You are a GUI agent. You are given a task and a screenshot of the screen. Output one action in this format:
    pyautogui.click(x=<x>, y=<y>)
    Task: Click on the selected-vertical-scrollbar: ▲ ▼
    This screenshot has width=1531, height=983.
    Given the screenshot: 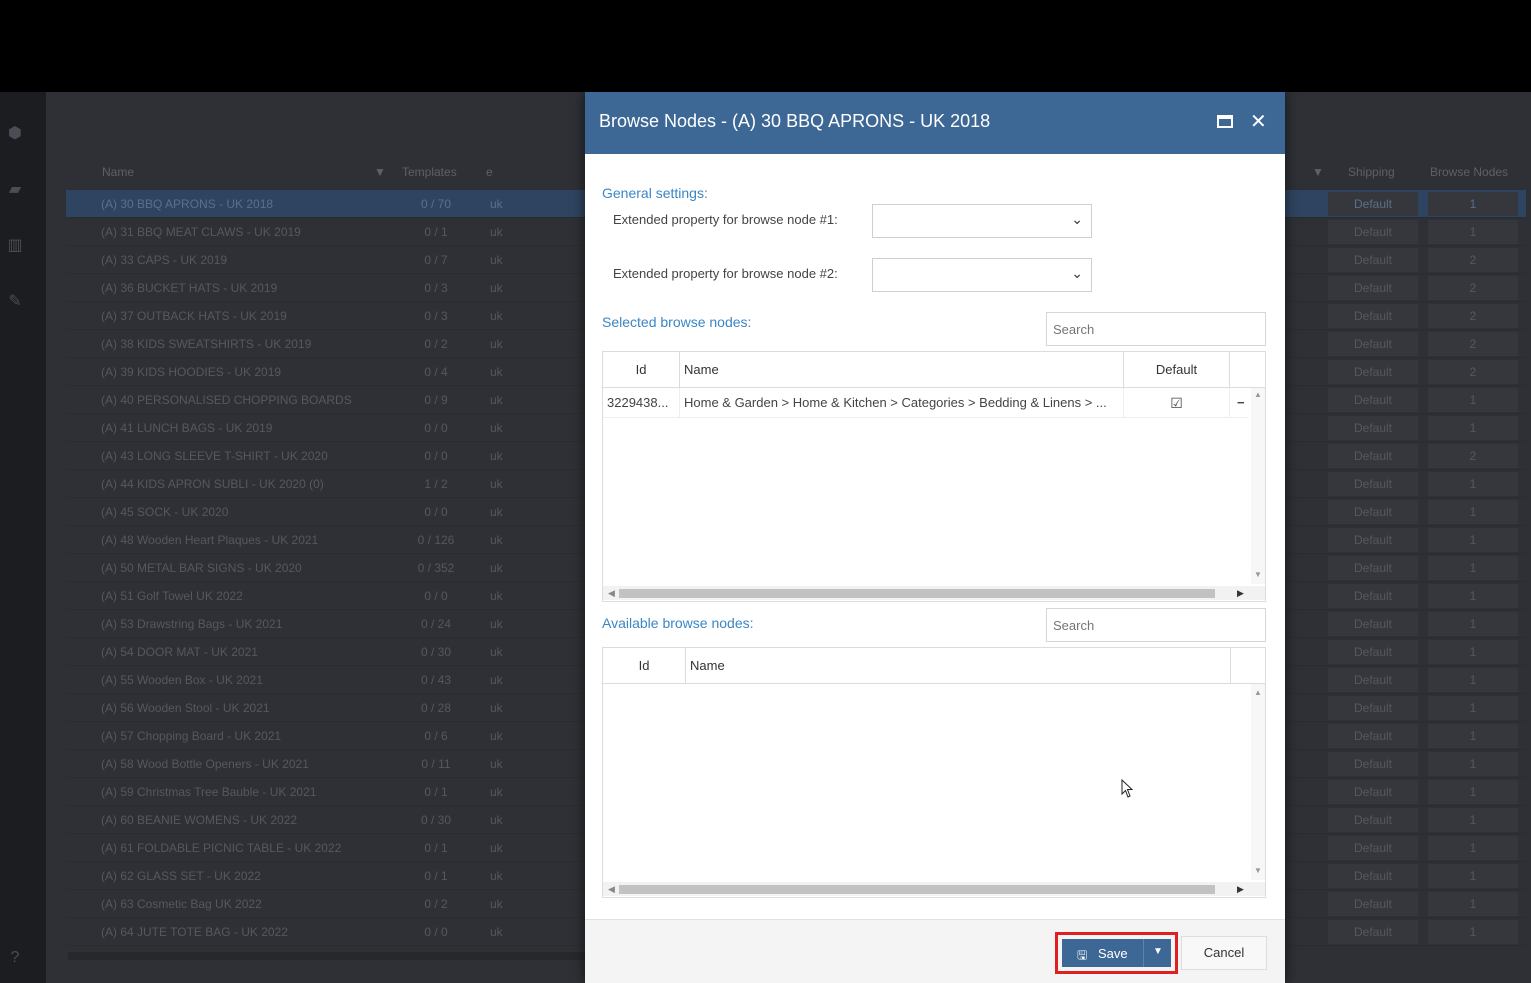 What is the action you would take?
    pyautogui.click(x=1258, y=486)
    